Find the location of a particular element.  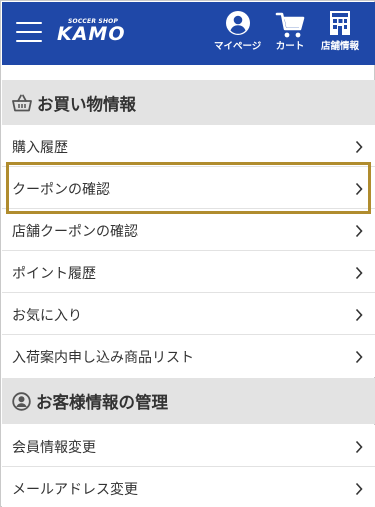

hamburger-menu-button is located at coordinates (29, 32).